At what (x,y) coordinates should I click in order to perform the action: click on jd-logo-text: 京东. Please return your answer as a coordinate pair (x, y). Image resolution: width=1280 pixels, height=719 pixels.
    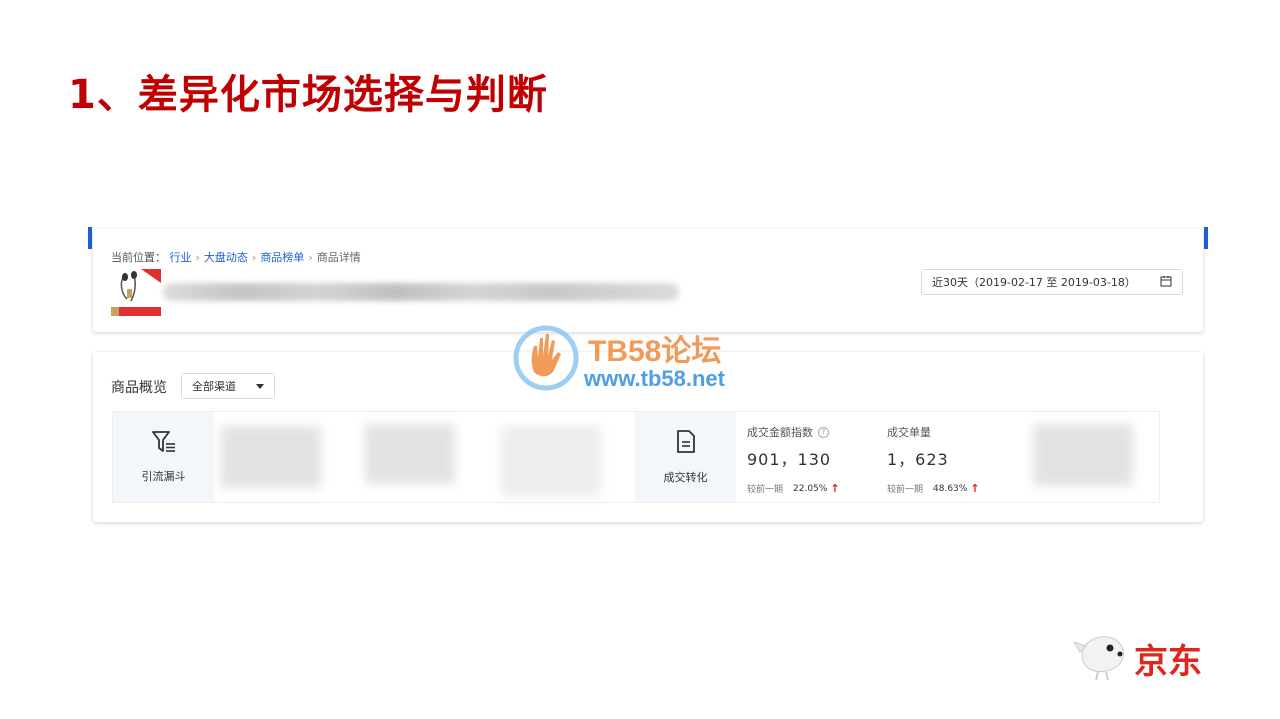
    Looking at the image, I should click on (1168, 662).